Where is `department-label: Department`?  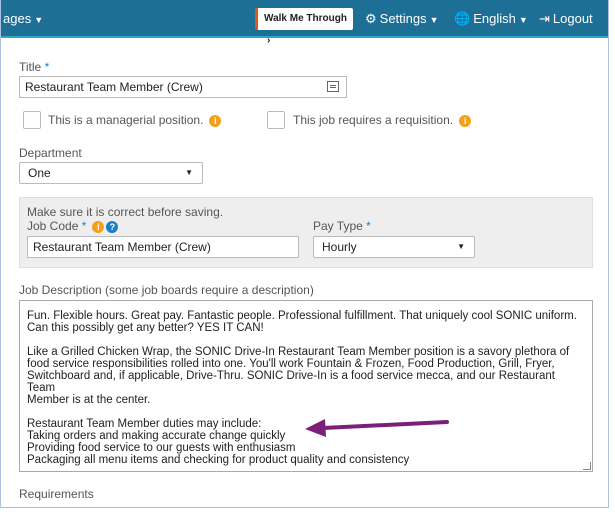
department-label: Department is located at coordinates (50, 153).